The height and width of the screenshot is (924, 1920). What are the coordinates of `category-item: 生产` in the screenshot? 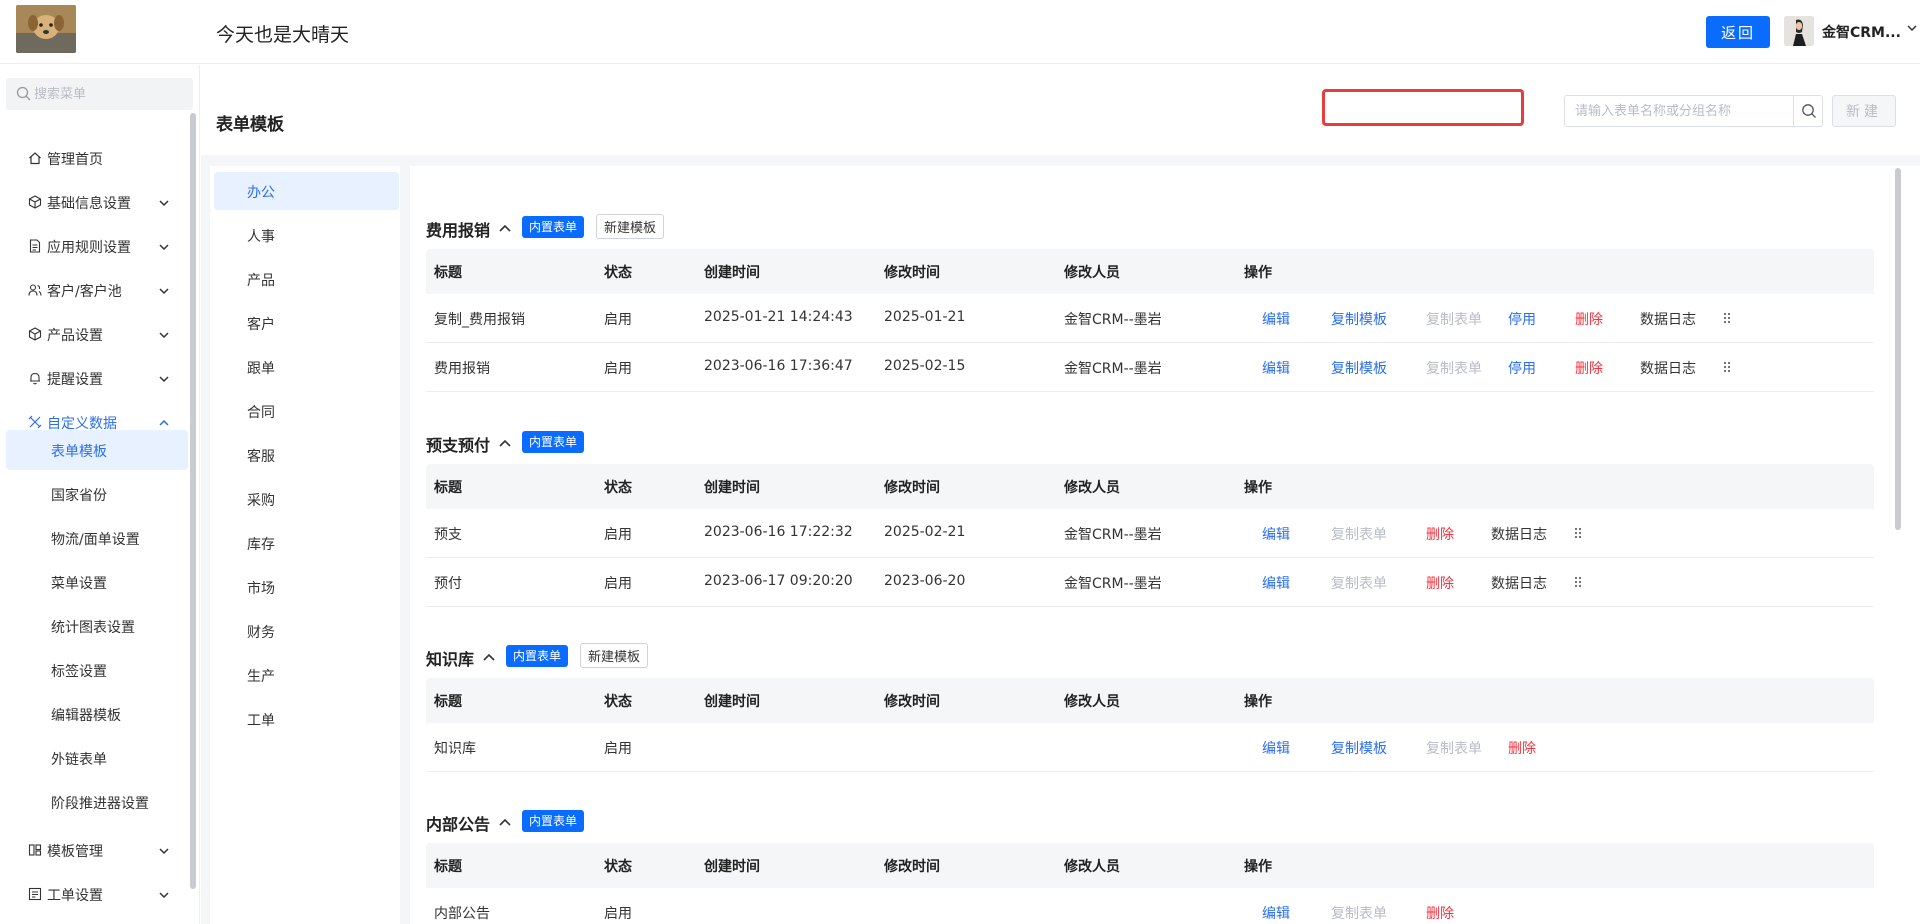 It's located at (306, 675).